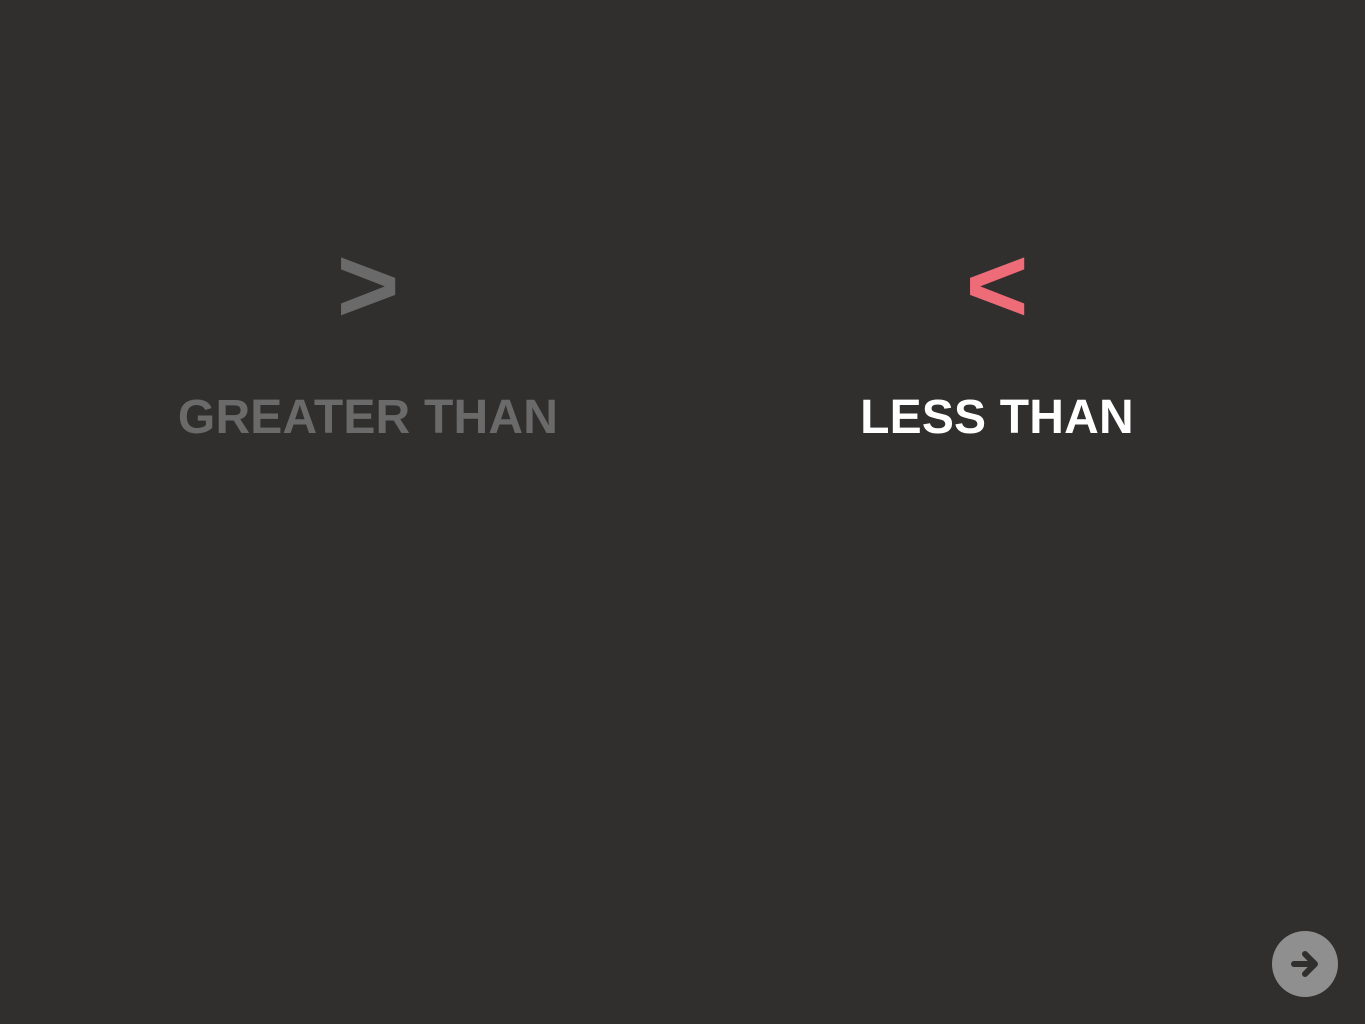 This screenshot has height=1024, width=1365. What do you see at coordinates (997, 284) in the screenshot?
I see `less-than-symbol: <` at bounding box center [997, 284].